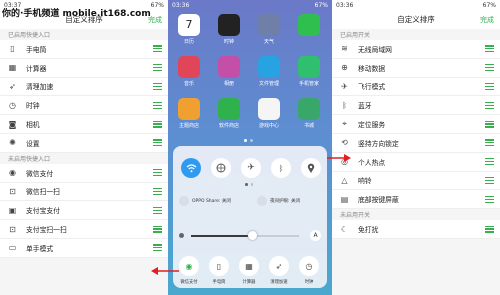  Describe the element at coordinates (84, 211) in the screenshot. I see `list-item: ▣ 支付宝支付` at that location.